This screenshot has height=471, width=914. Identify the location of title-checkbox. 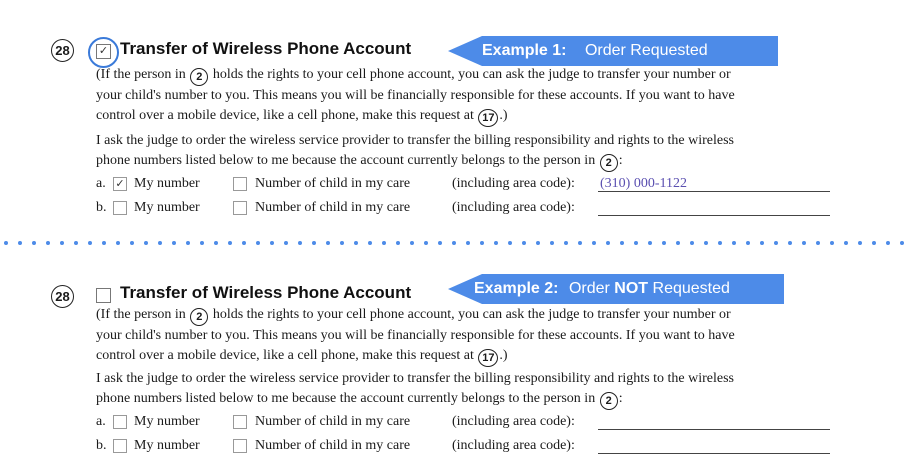
(103, 295).